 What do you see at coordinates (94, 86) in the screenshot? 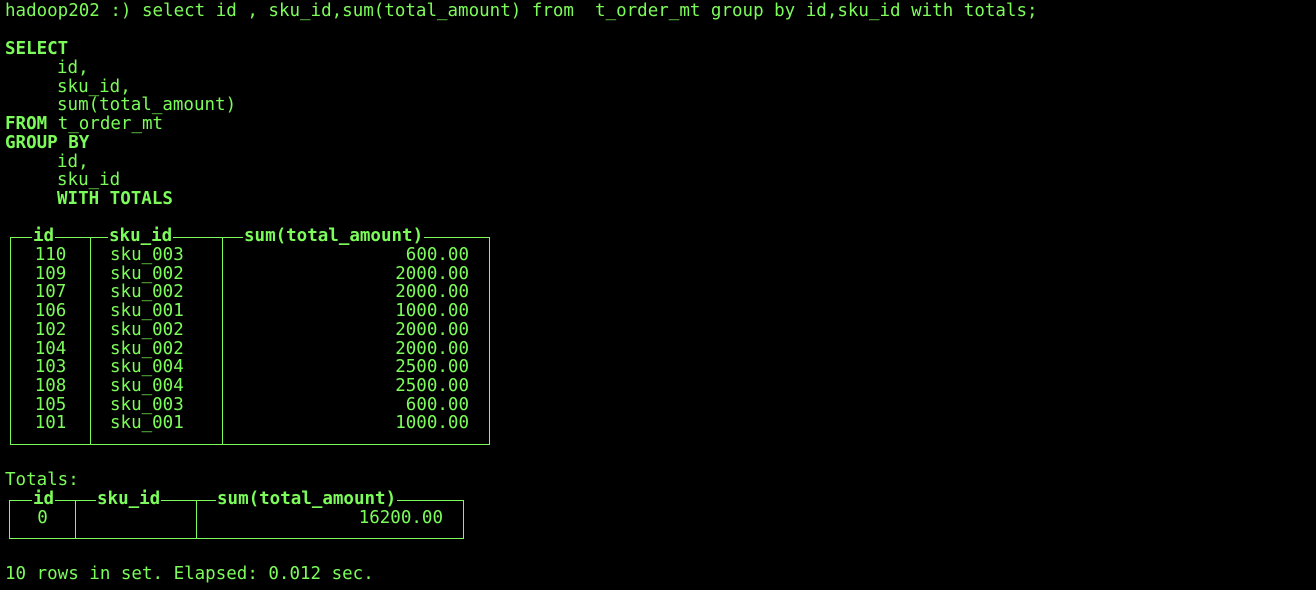
I see `select-column: sku_id,` at bounding box center [94, 86].